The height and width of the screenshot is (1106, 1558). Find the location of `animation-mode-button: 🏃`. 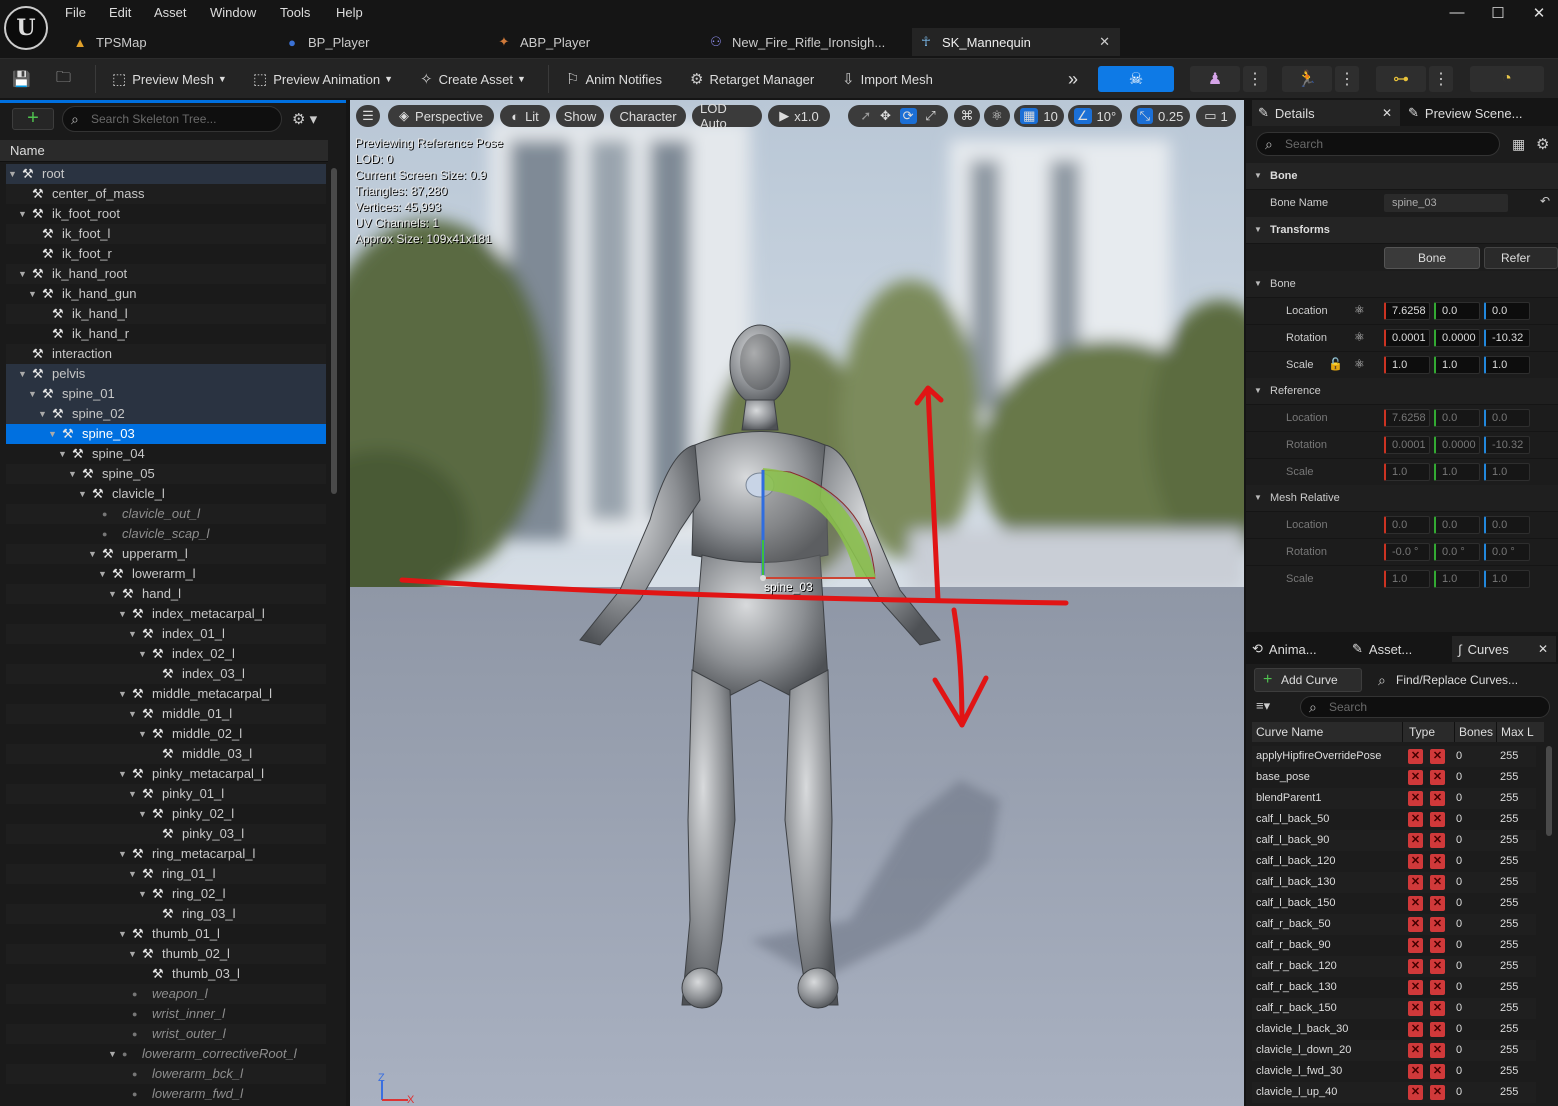

animation-mode-button: 🏃 is located at coordinates (1307, 79).